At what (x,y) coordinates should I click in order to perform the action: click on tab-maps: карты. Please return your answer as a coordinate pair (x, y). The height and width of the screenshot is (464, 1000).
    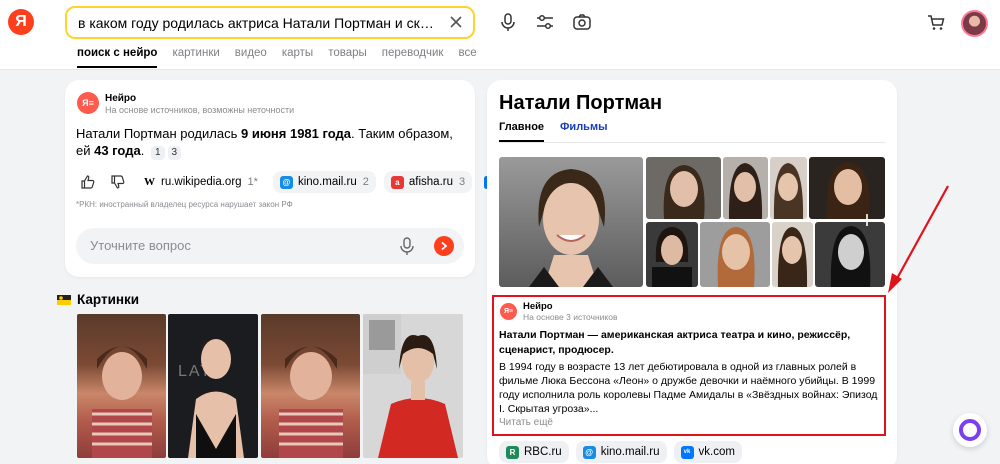
    Looking at the image, I should click on (297, 57).